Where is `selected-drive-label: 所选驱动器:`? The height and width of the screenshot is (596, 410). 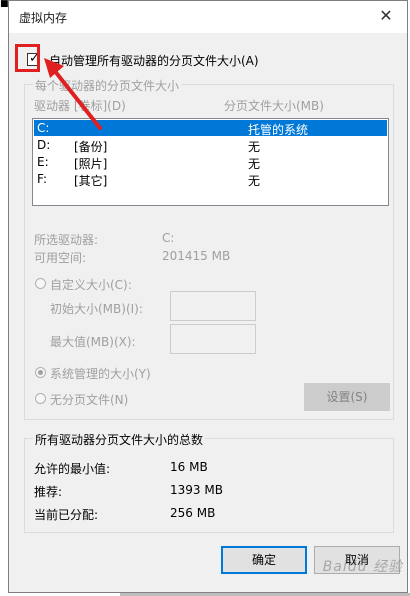
selected-drive-label: 所选驱动器: is located at coordinates (66, 240).